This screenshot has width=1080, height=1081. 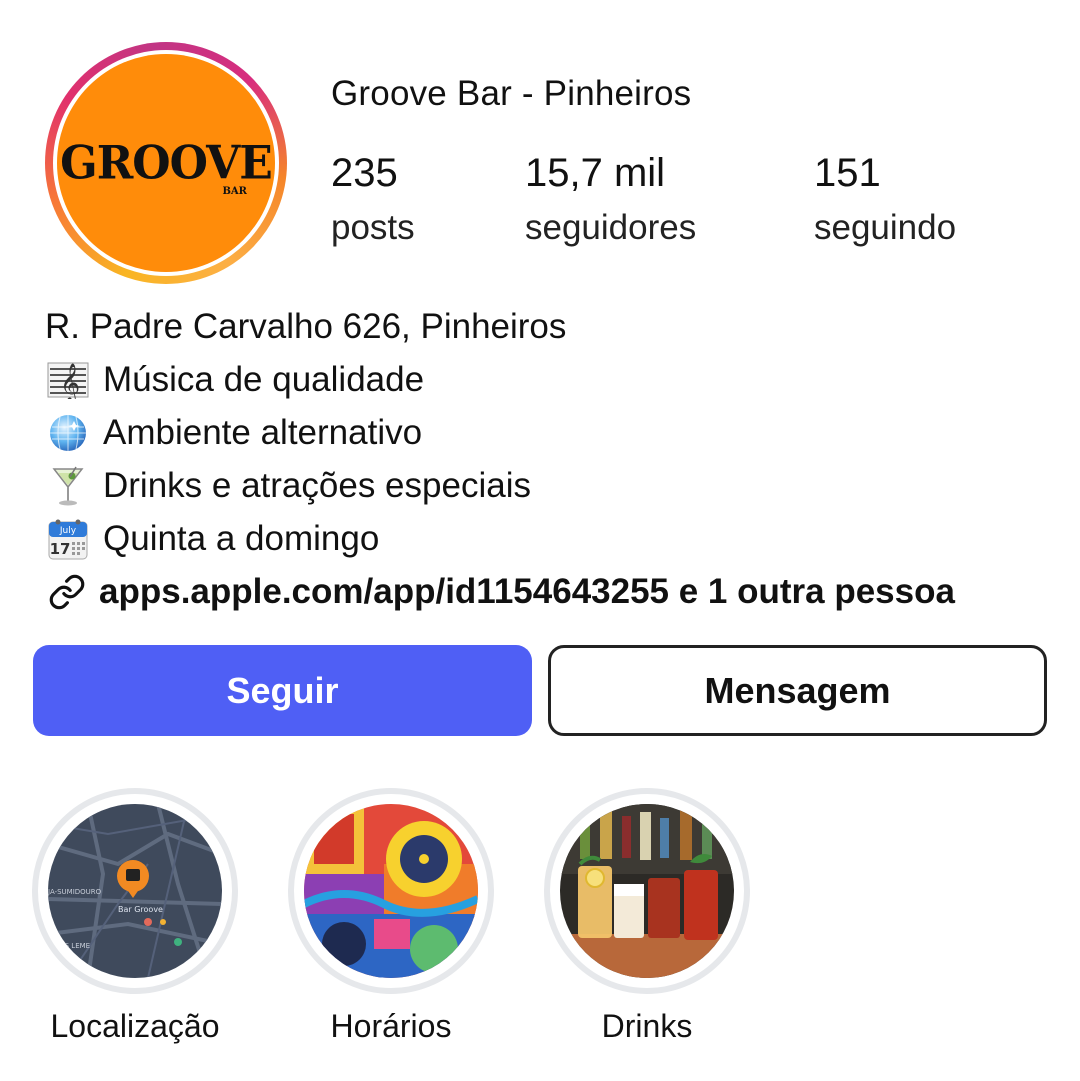 I want to click on message-button: Mensagem, so click(x=797, y=690).